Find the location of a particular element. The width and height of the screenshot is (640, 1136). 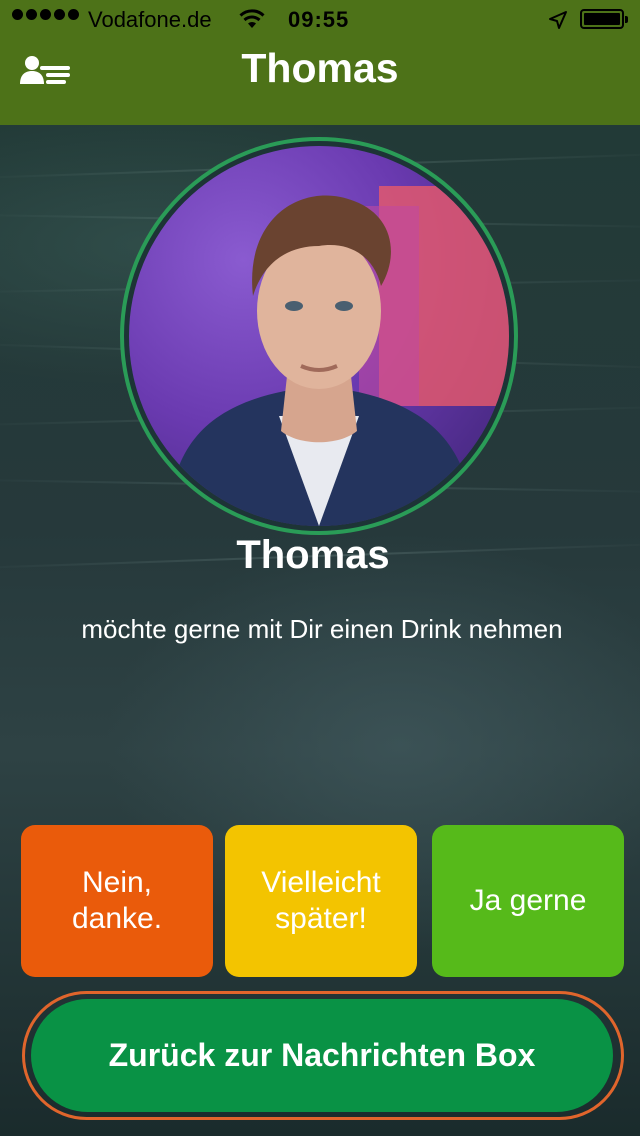

clock: 09:55 is located at coordinates (319, 19).